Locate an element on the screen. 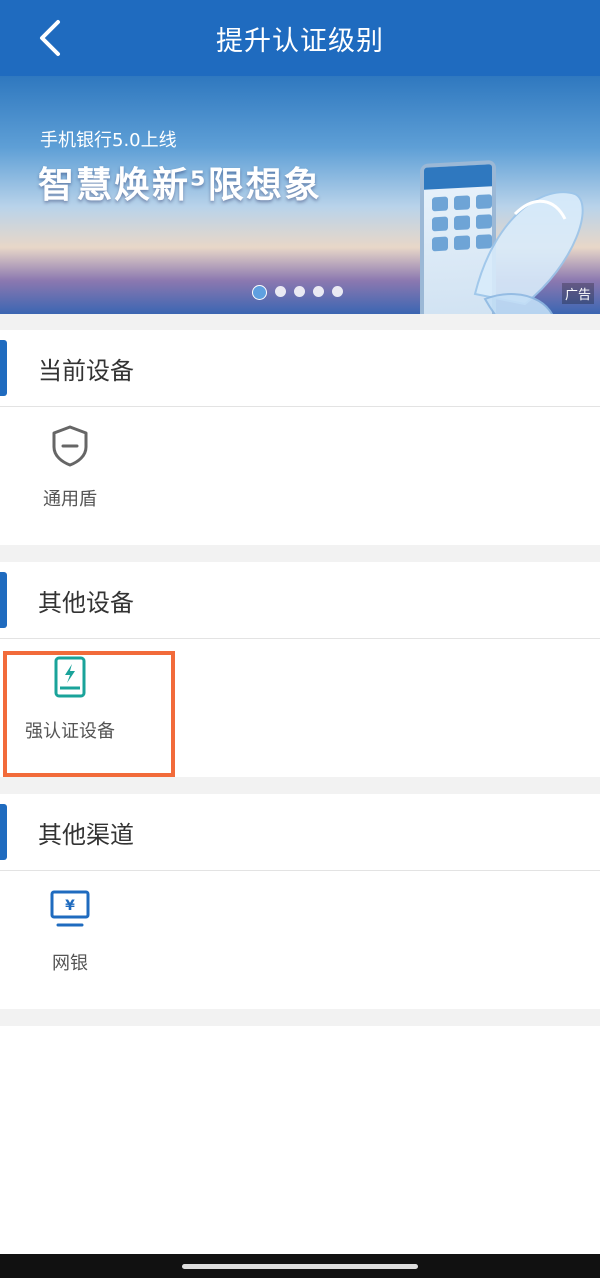 The image size is (600, 1278). home-indicator is located at coordinates (300, 1266).